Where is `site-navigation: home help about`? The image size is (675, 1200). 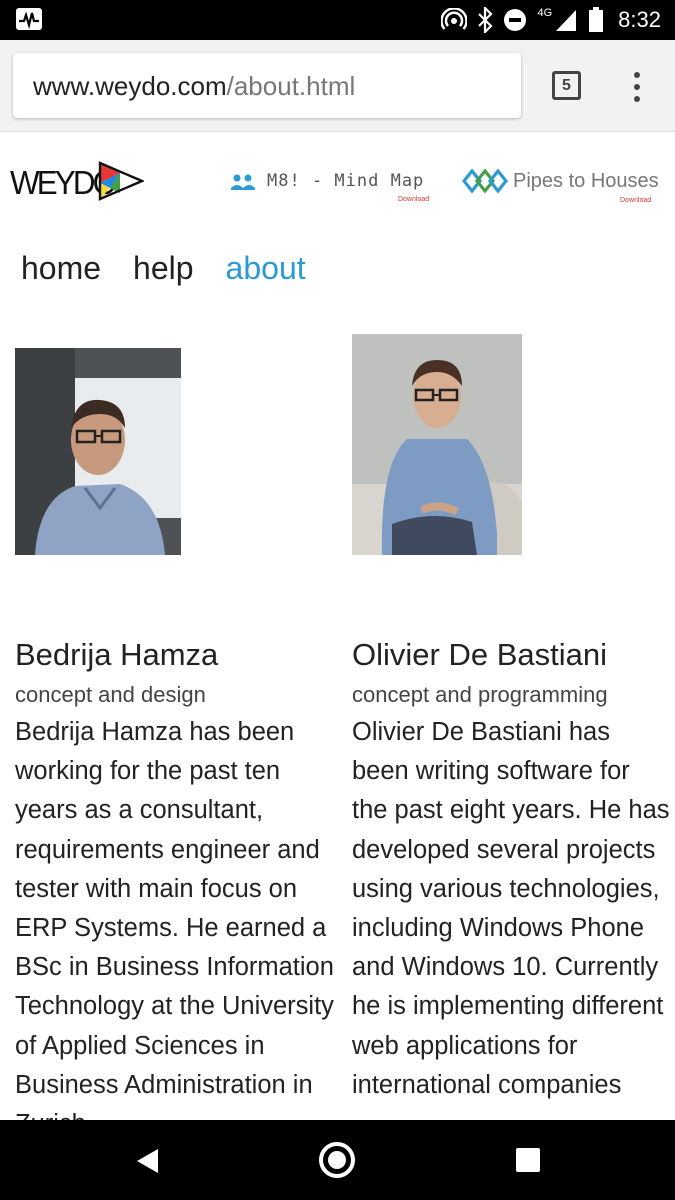 site-navigation: home help about is located at coordinates (163, 272).